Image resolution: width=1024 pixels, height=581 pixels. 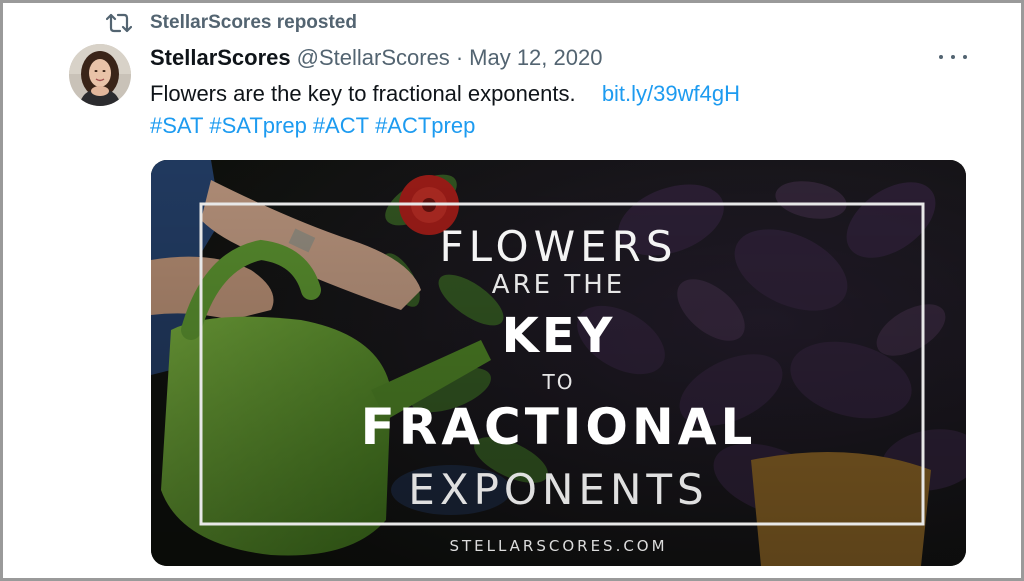 I want to click on image-line-6: EXPONENTS, so click(x=558, y=489).